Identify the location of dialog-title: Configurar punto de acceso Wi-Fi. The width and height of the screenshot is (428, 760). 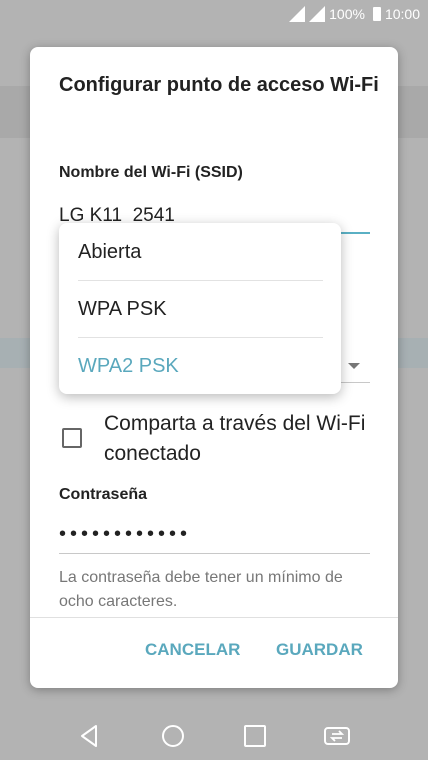
(219, 85).